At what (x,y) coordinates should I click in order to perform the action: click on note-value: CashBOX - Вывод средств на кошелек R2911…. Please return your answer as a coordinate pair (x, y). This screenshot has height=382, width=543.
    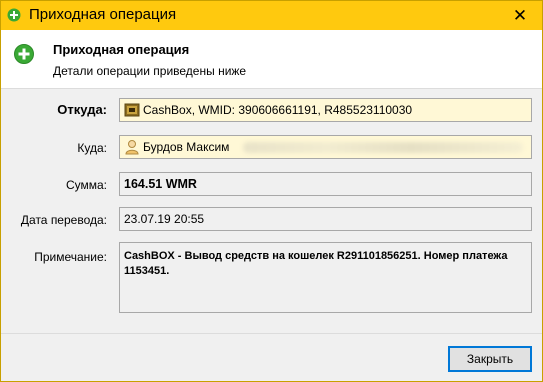
    Looking at the image, I should click on (316, 263).